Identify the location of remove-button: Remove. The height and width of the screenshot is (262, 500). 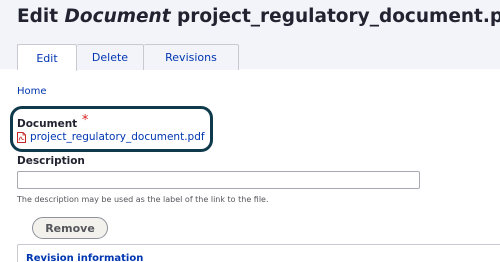
(70, 228).